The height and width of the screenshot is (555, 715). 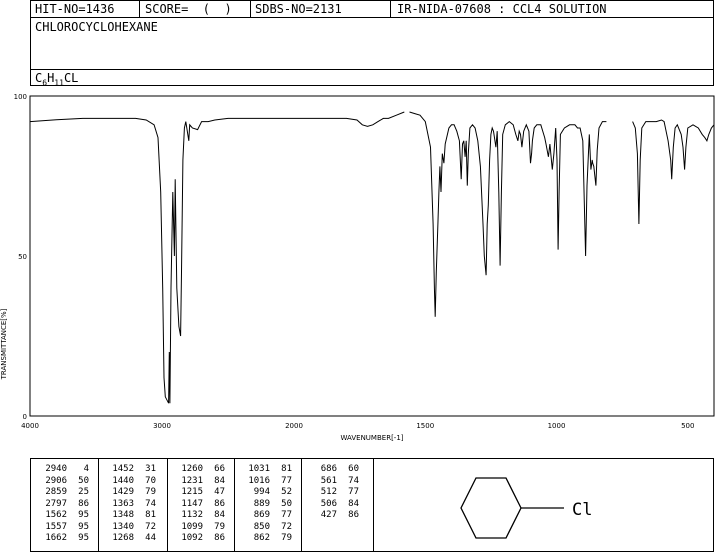 What do you see at coordinates (261, 492) in the screenshot?
I see `peak-wavenumber: 994` at bounding box center [261, 492].